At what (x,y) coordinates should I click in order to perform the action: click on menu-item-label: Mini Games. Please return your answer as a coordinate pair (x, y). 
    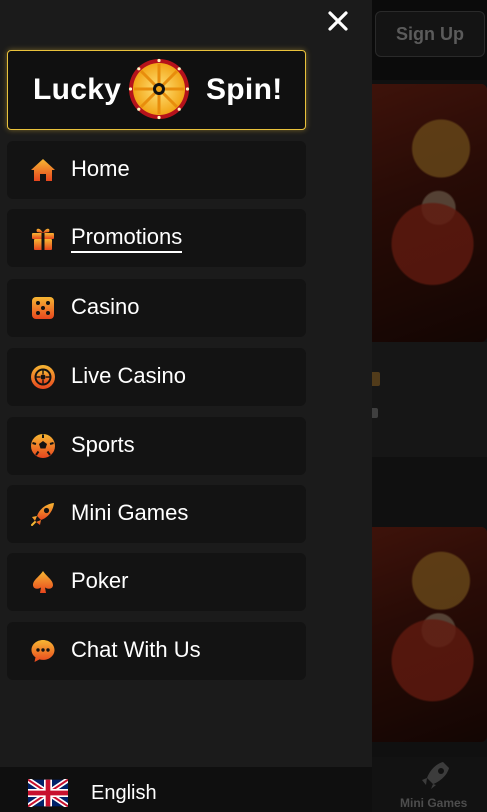
    Looking at the image, I should click on (130, 512).